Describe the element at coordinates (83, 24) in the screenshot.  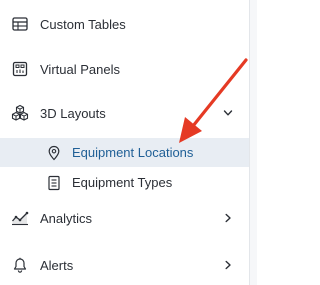
I see `sidebar-item-label: Custom Tables` at that location.